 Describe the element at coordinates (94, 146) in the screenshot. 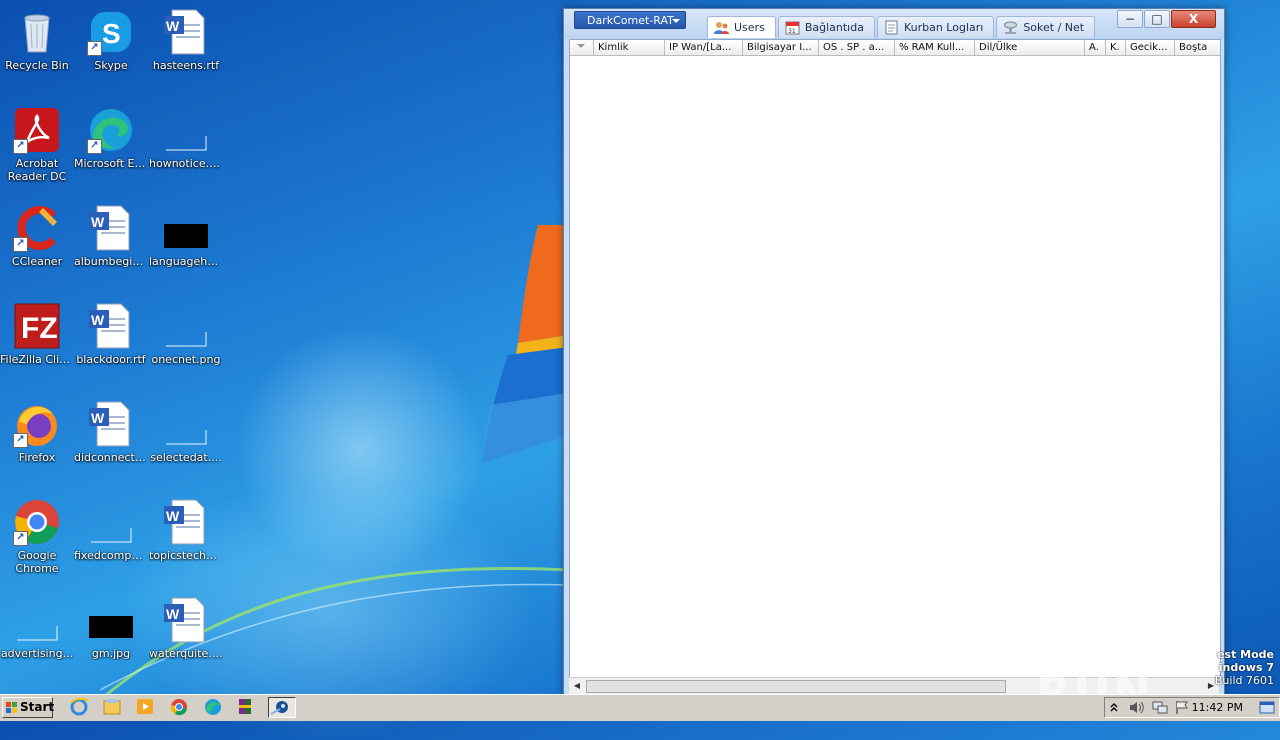

I see `shortcut-arrow-icon: ↗` at that location.